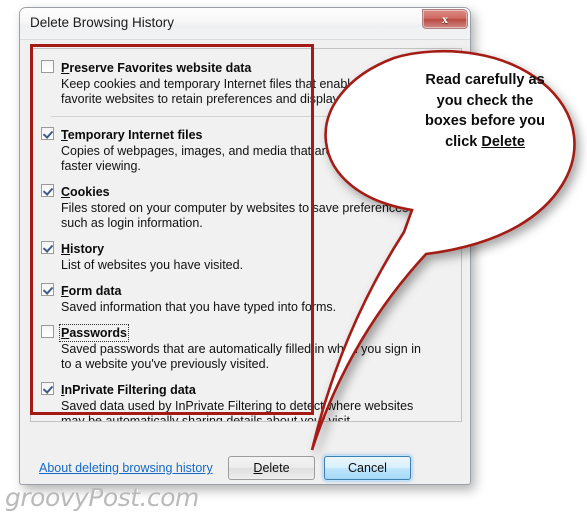 The height and width of the screenshot is (516, 587). Describe the element at coordinates (276, 468) in the screenshot. I see `delete-button-label: elete` at that location.